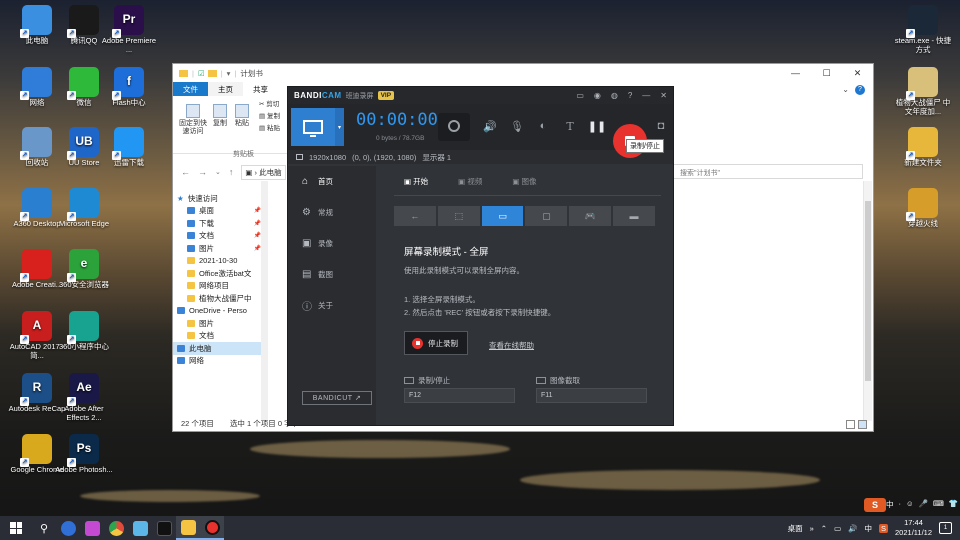 This screenshot has width=960, height=540. I want to click on nav-item-3: ▤ 截图, so click(332, 274).